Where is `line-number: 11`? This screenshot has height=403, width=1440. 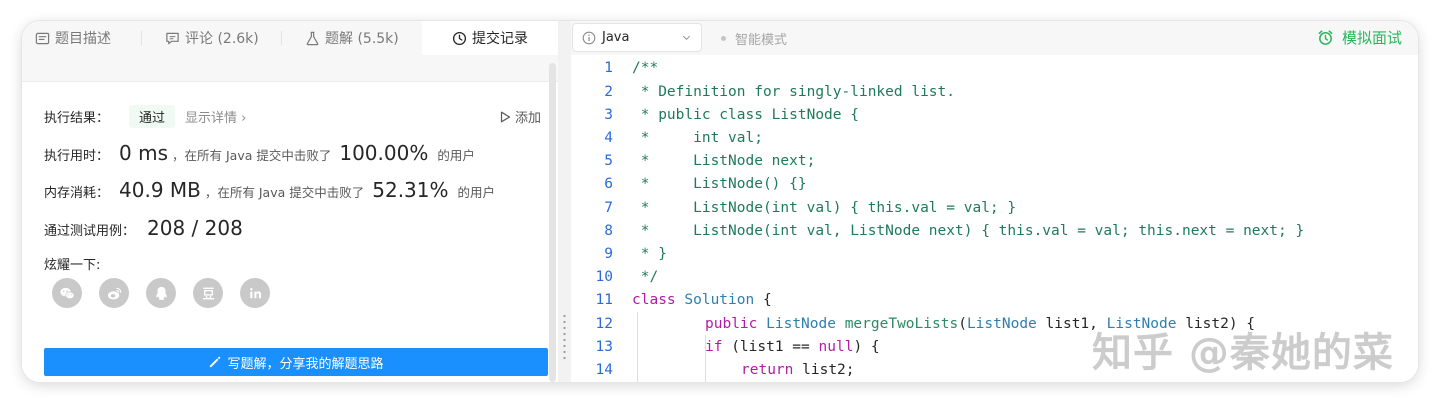 line-number: 11 is located at coordinates (604, 300).